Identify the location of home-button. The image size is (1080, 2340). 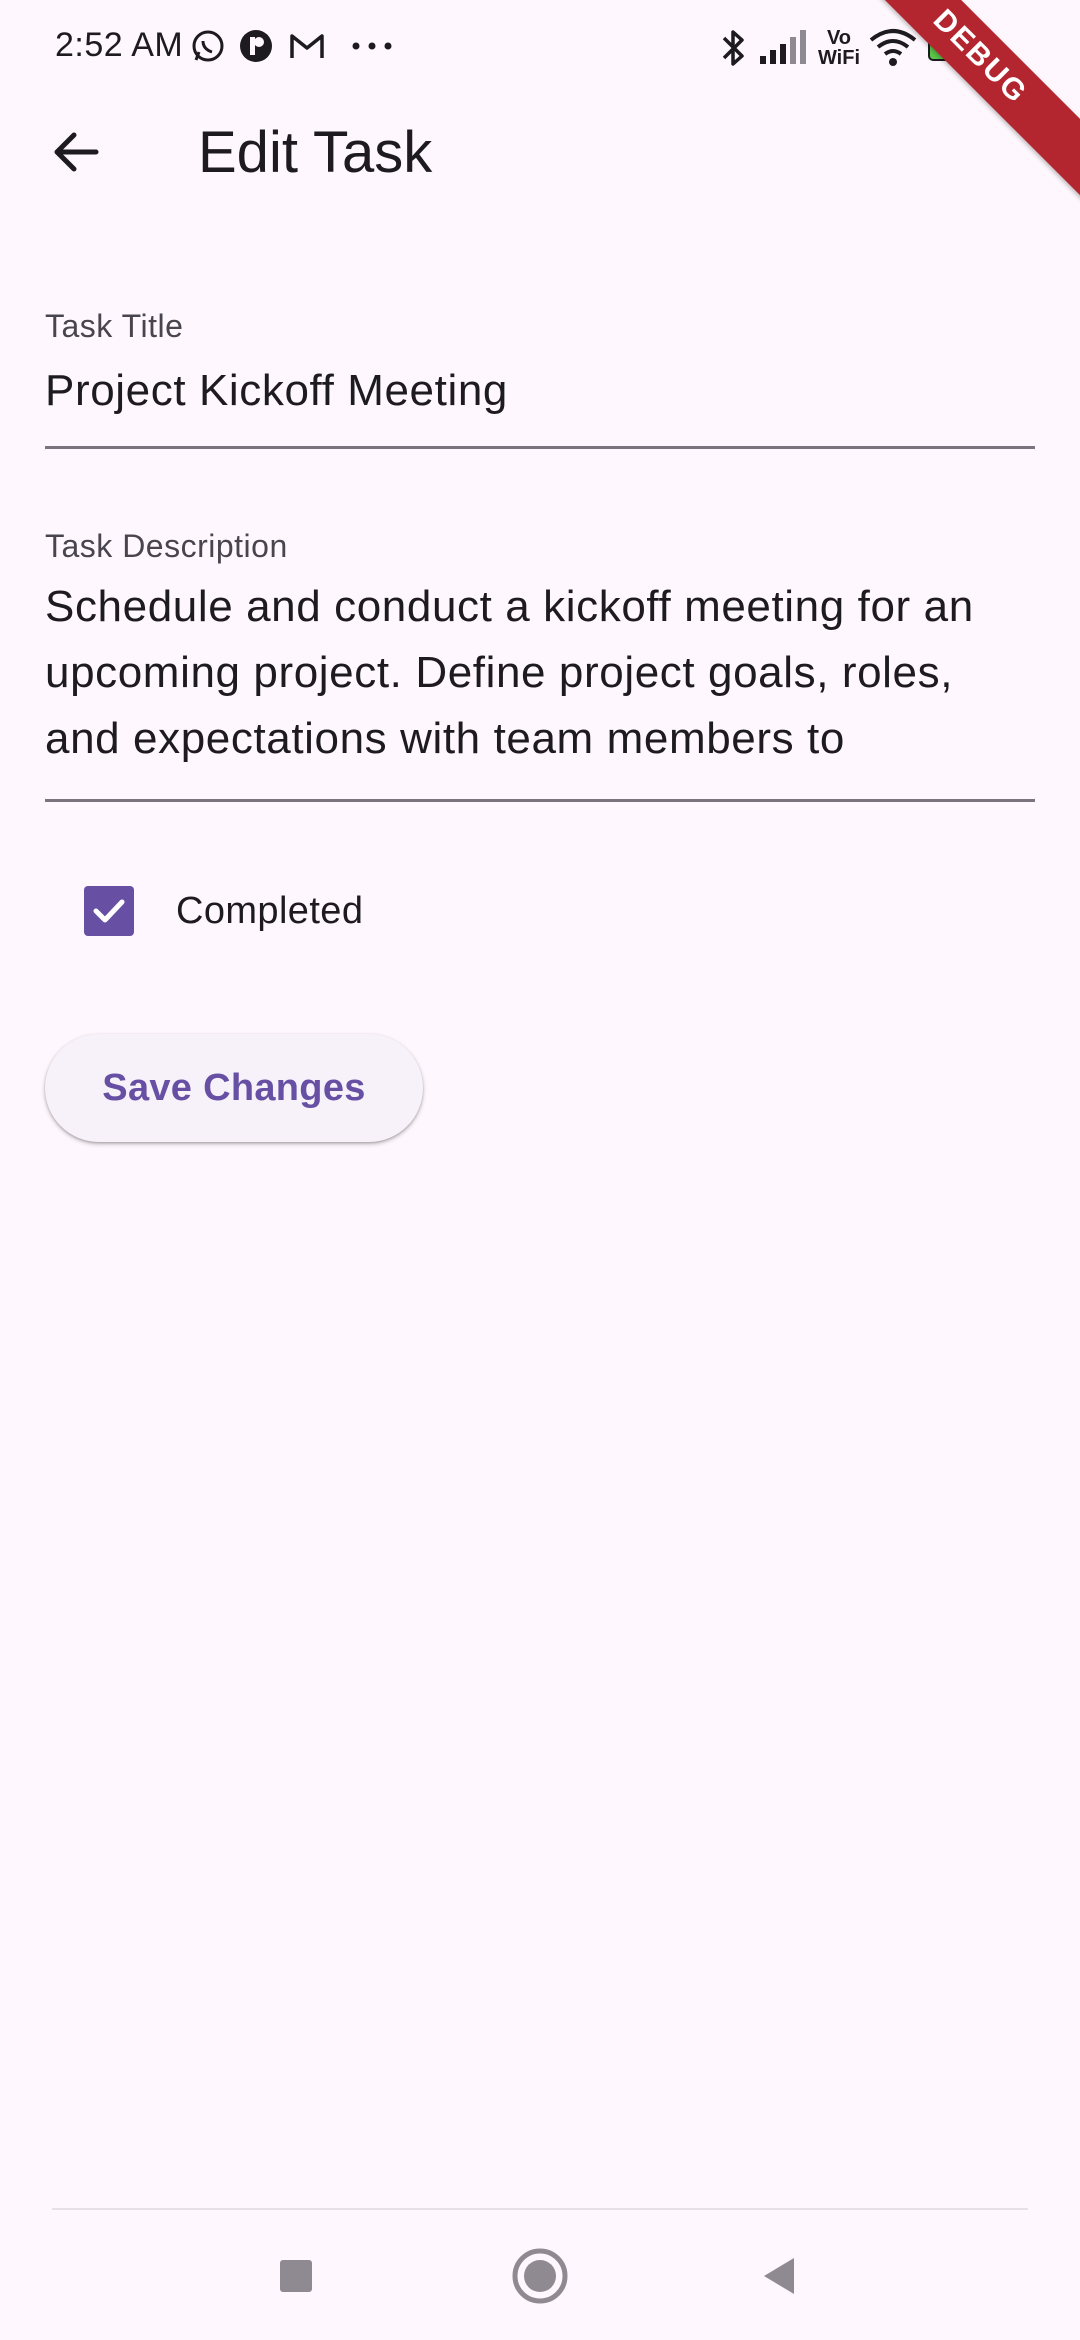
(540, 2276).